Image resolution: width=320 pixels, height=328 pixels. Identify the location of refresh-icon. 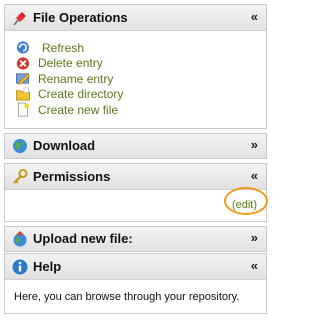
(23, 47).